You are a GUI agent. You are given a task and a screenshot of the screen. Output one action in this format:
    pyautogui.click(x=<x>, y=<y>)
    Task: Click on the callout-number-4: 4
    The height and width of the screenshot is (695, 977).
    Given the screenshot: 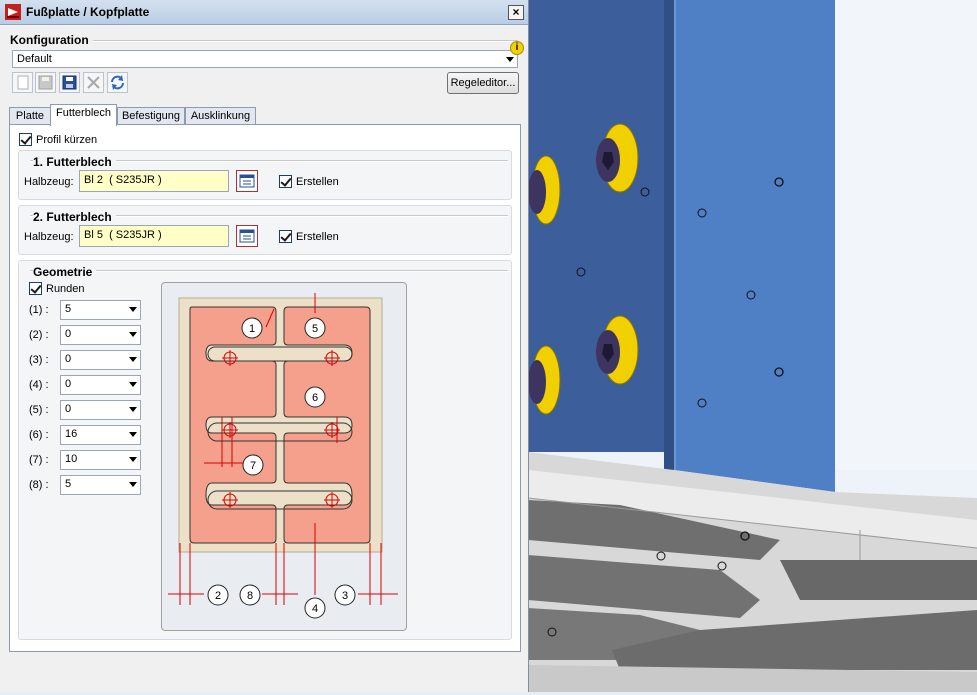 What is the action you would take?
    pyautogui.click(x=315, y=609)
    